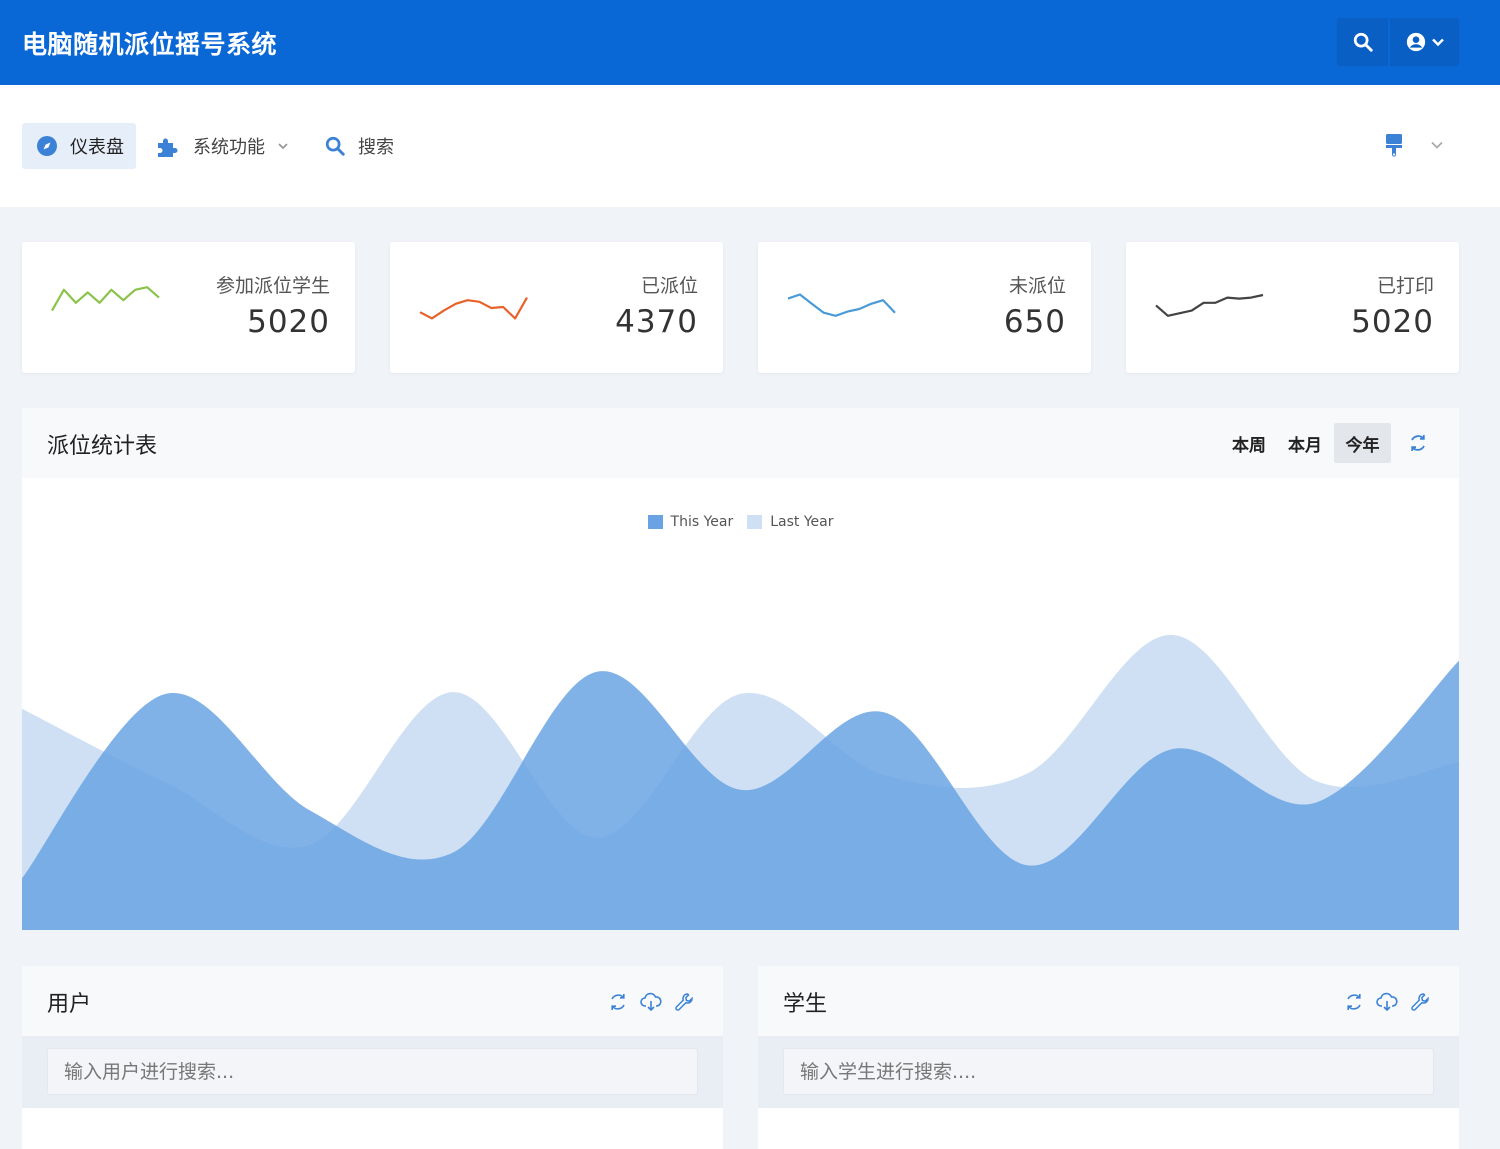 The width and height of the screenshot is (1500, 1149). Describe the element at coordinates (1415, 42) in the screenshot. I see `user-circle-icon` at that location.